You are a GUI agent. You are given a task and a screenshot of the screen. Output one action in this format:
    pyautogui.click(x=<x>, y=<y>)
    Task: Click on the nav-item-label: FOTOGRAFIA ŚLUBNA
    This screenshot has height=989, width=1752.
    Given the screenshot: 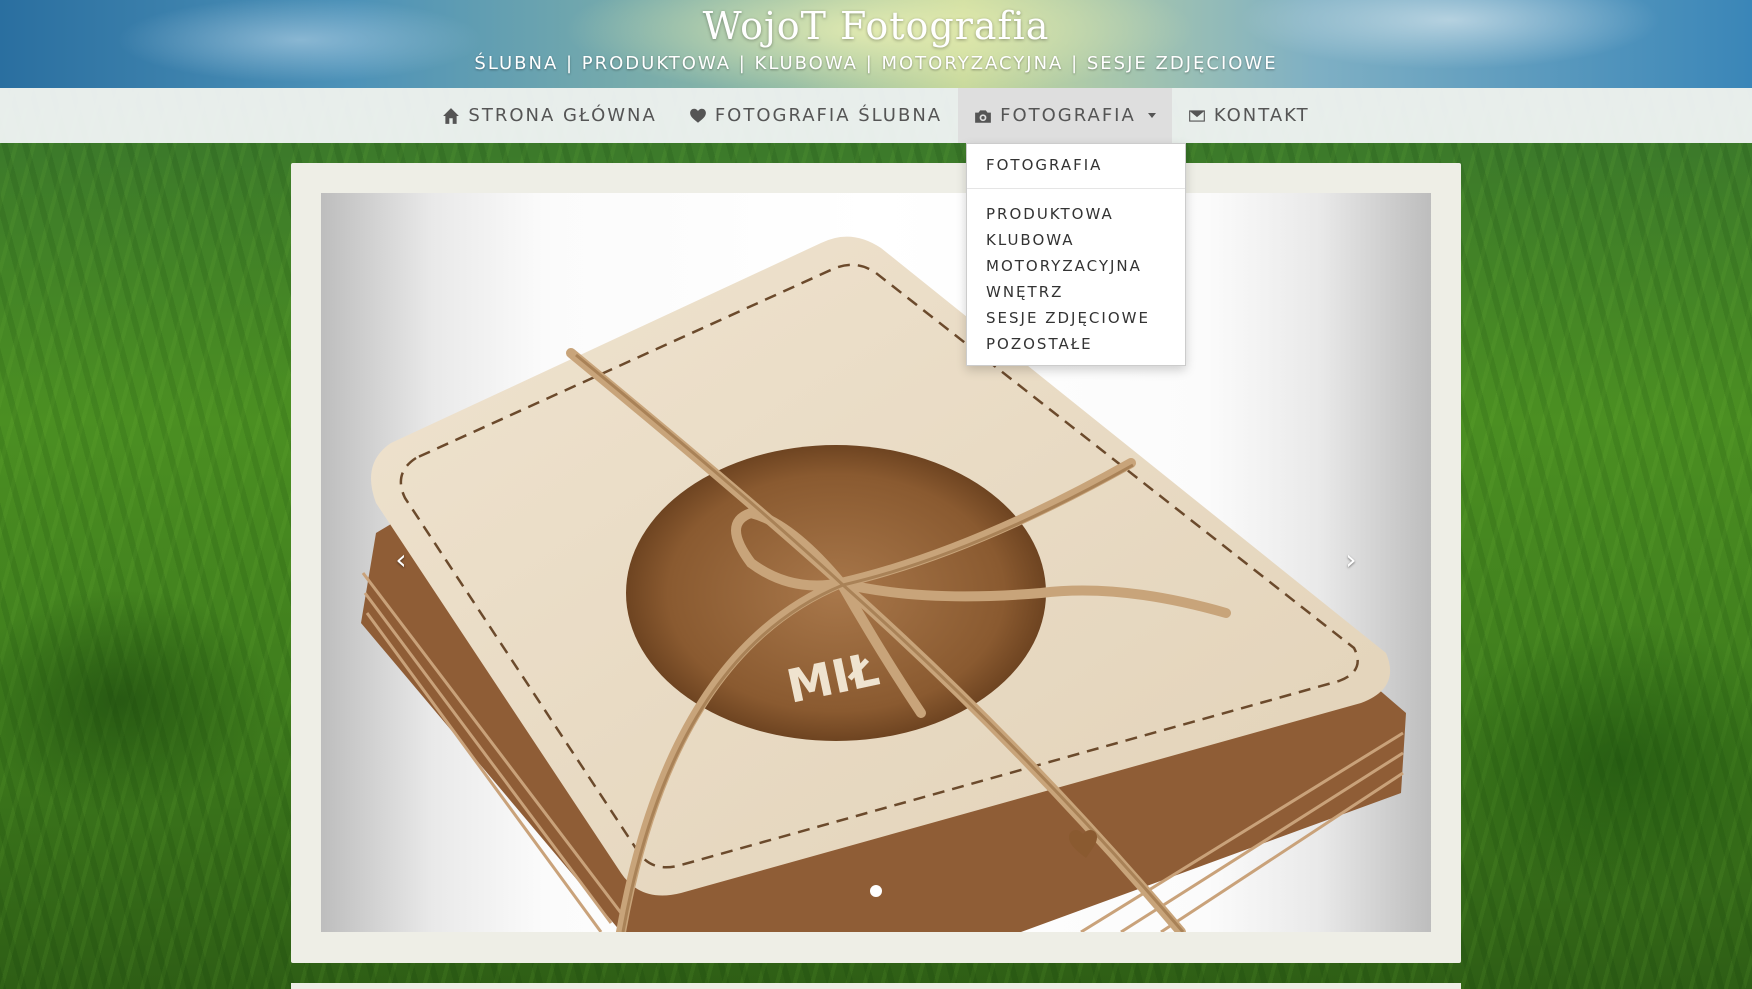 What is the action you would take?
    pyautogui.click(x=828, y=115)
    